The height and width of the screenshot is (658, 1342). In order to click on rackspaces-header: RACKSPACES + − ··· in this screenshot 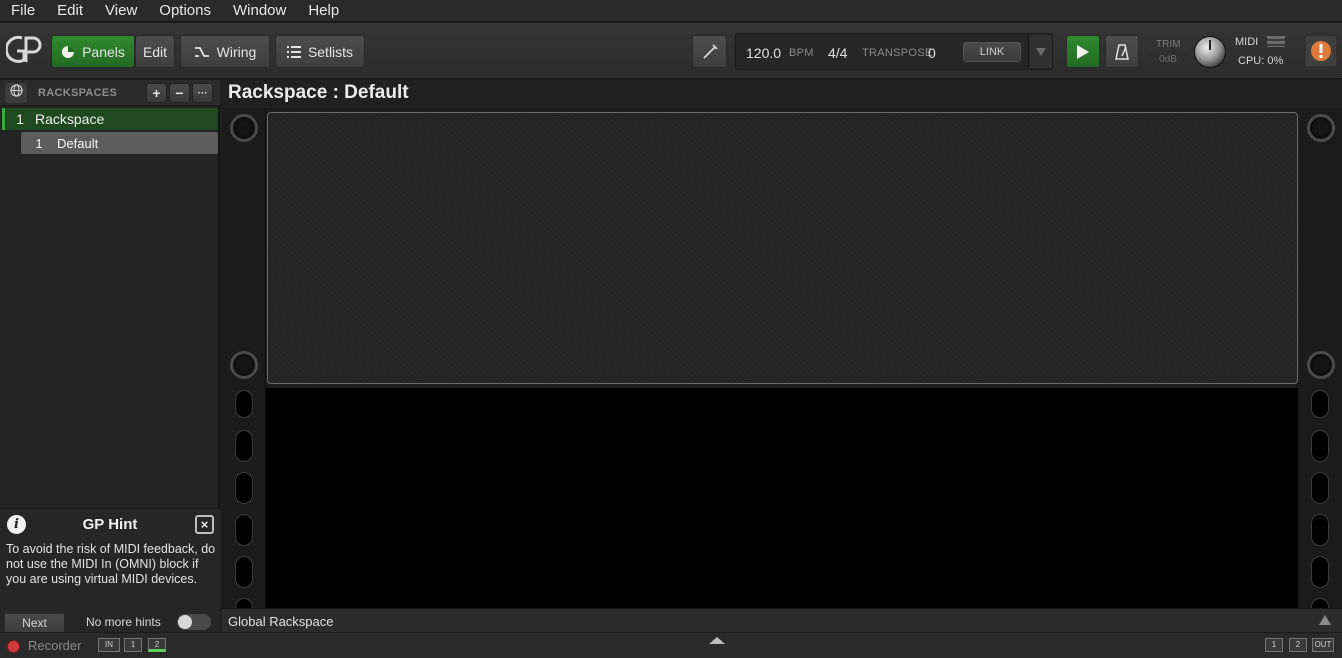, I will do `click(110, 93)`.